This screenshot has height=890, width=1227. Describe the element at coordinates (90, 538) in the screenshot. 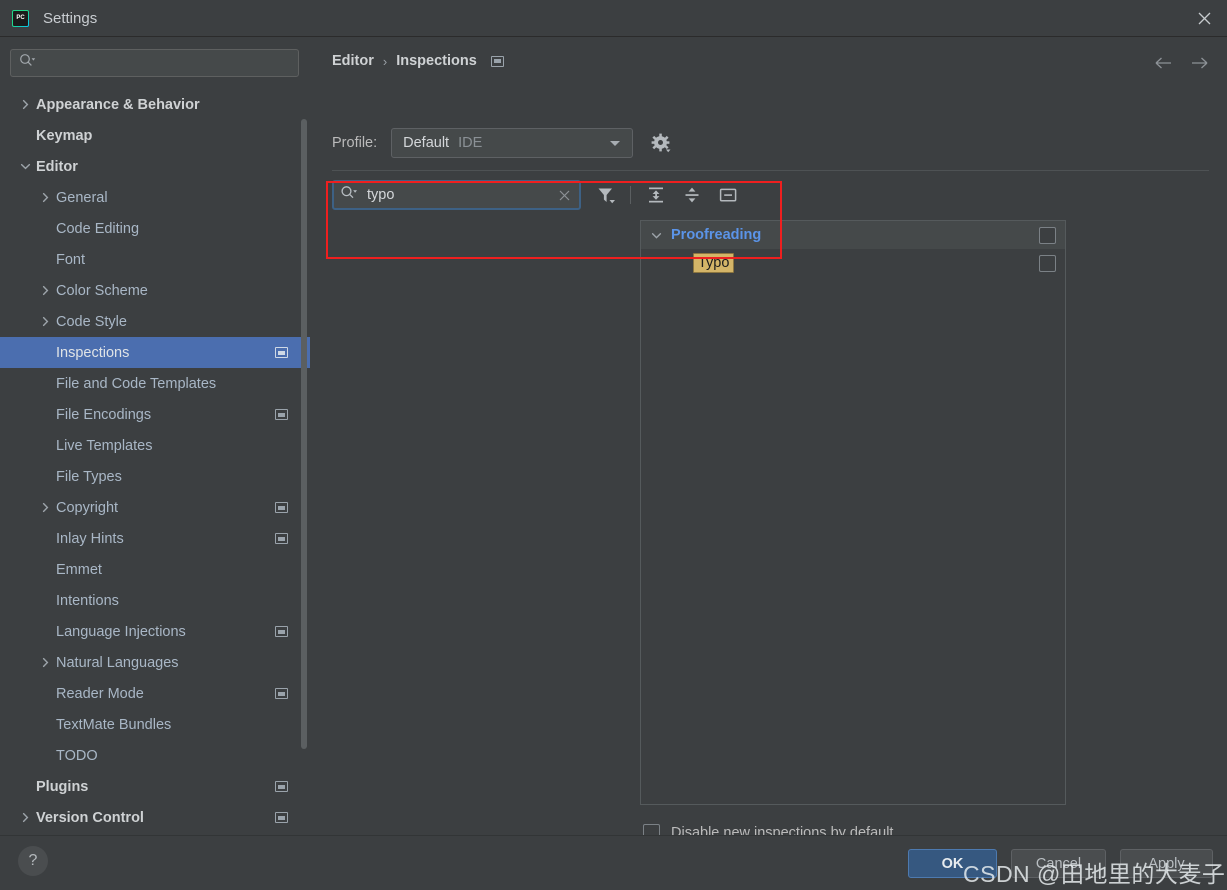

I see `sidebar-item-label: Inlay Hints` at that location.